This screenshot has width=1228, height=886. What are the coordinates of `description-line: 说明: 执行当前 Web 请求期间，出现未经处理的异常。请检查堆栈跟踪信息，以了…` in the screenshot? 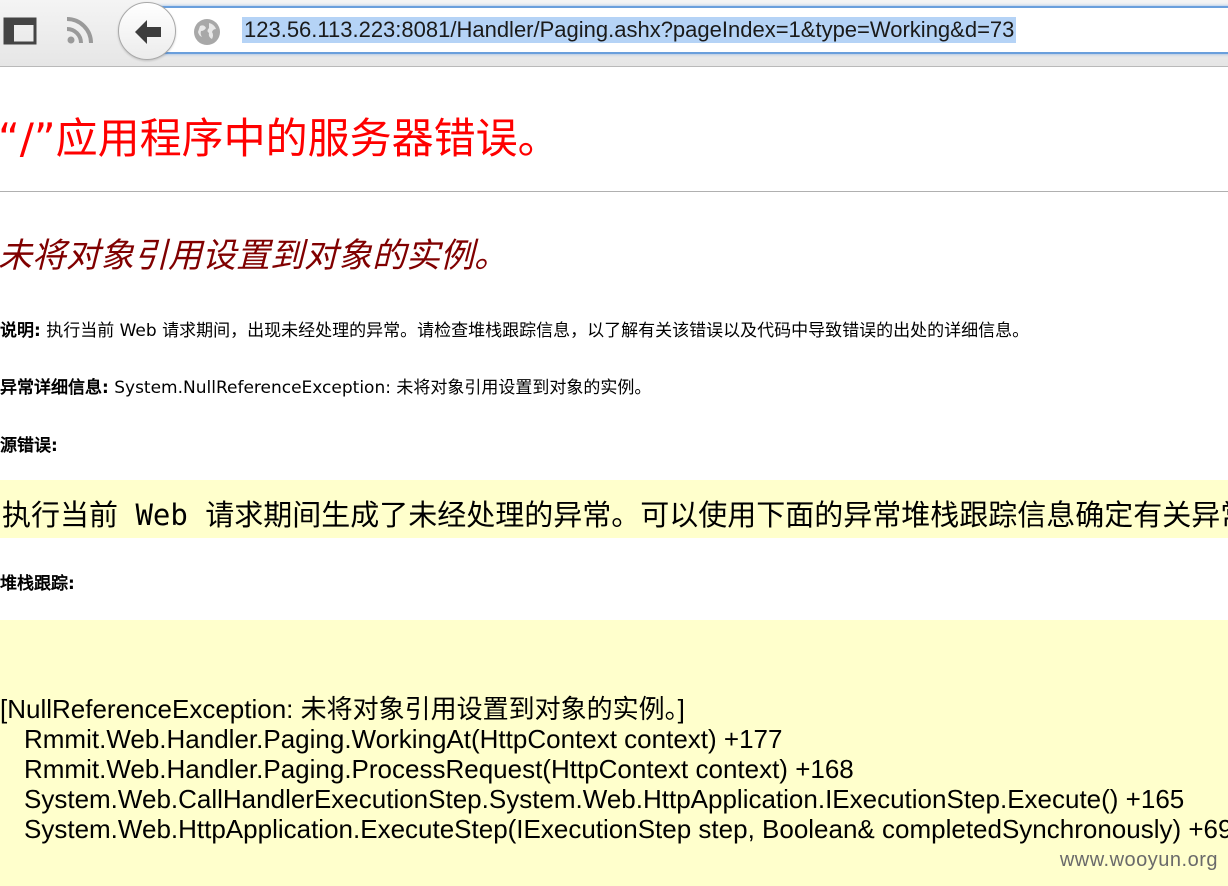 It's located at (514, 328).